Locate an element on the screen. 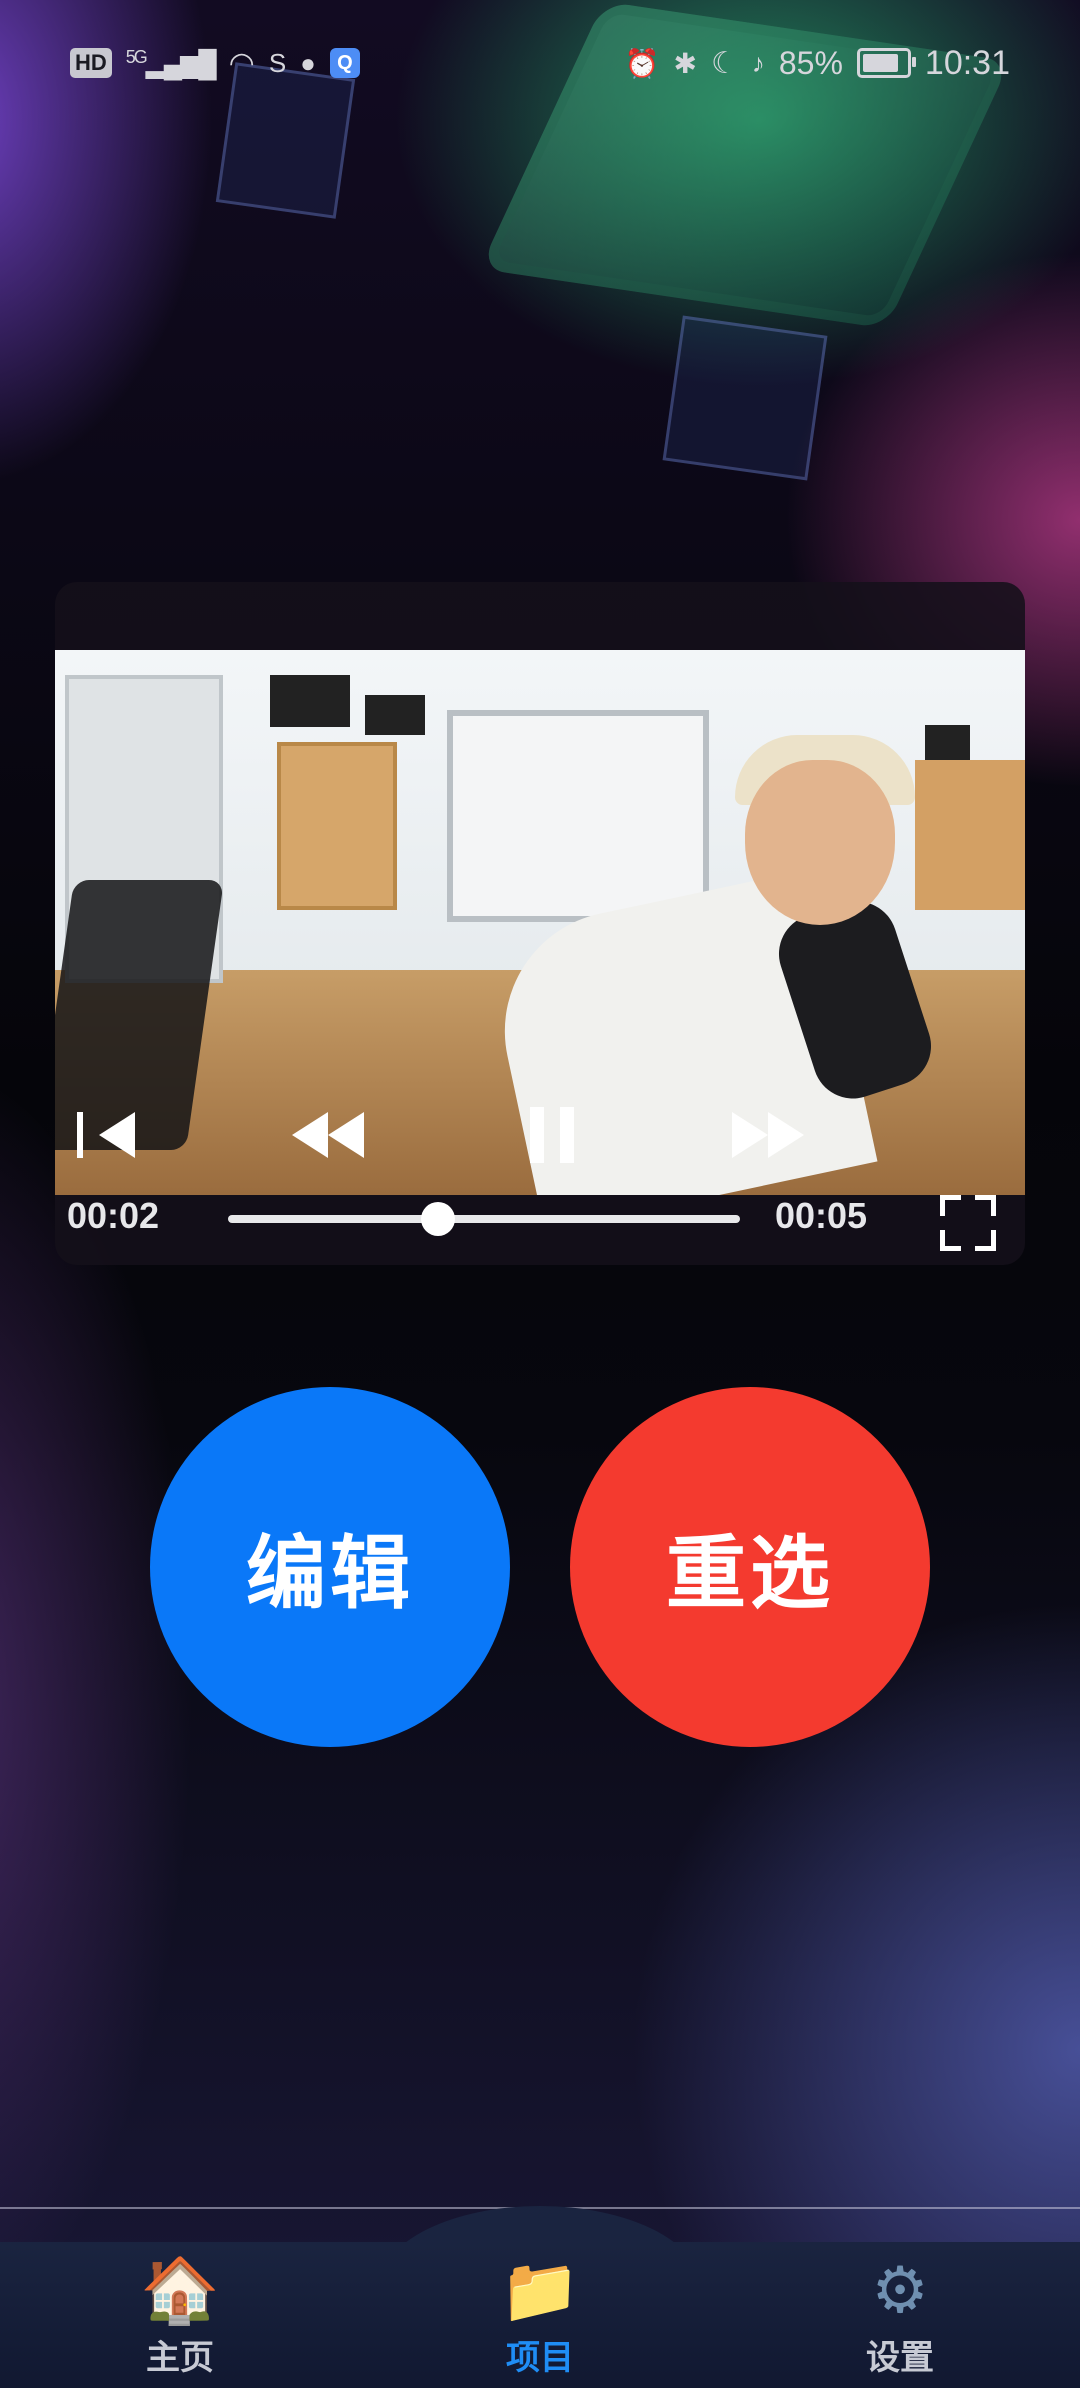 The image size is (1080, 2388). tab-home: 🏠 主页 is located at coordinates (180, 2319).